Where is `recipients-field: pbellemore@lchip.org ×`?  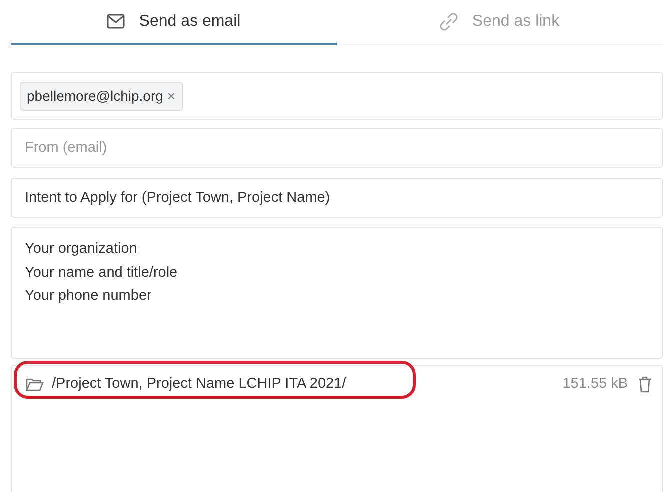 recipients-field: pbellemore@lchip.org × is located at coordinates (337, 96).